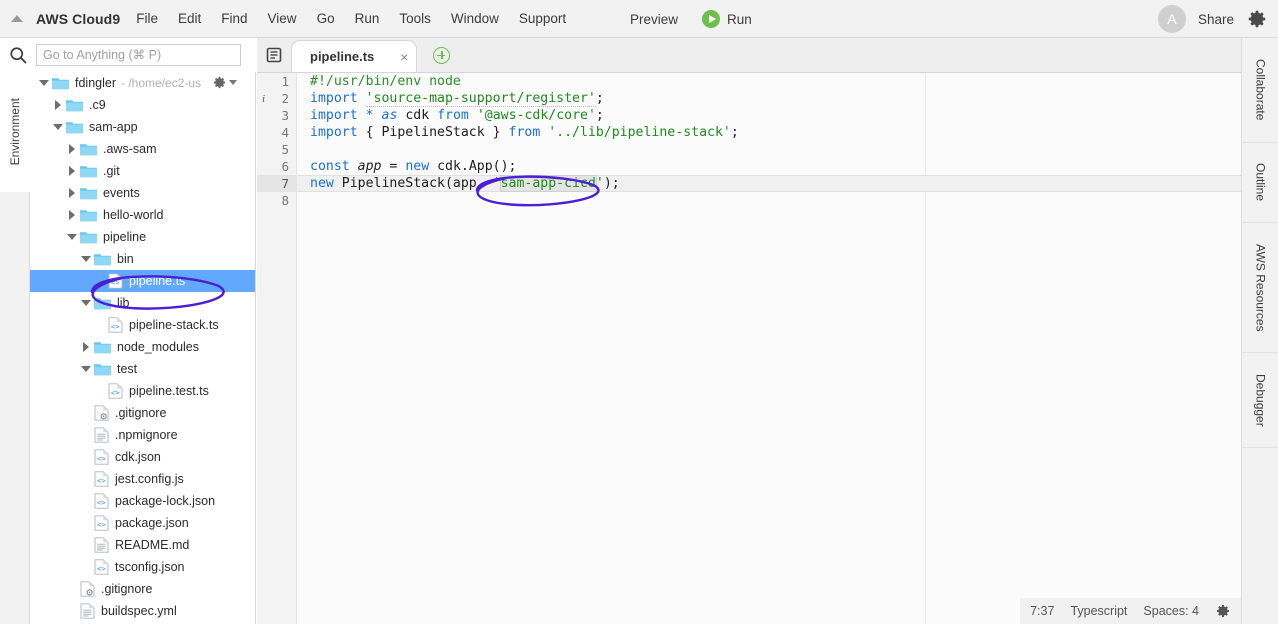 The height and width of the screenshot is (624, 1278). What do you see at coordinates (1260, 183) in the screenshot?
I see `right-tab-outline: Outline` at bounding box center [1260, 183].